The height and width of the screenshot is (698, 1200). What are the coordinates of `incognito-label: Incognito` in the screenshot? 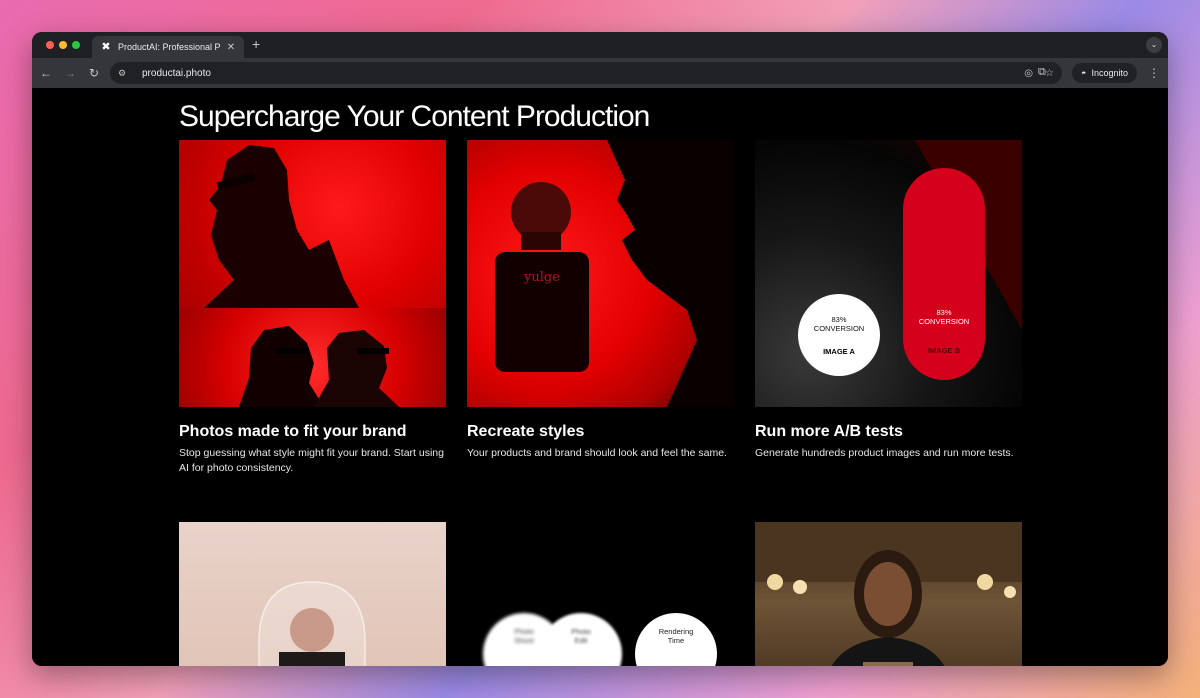 It's located at (1109, 73).